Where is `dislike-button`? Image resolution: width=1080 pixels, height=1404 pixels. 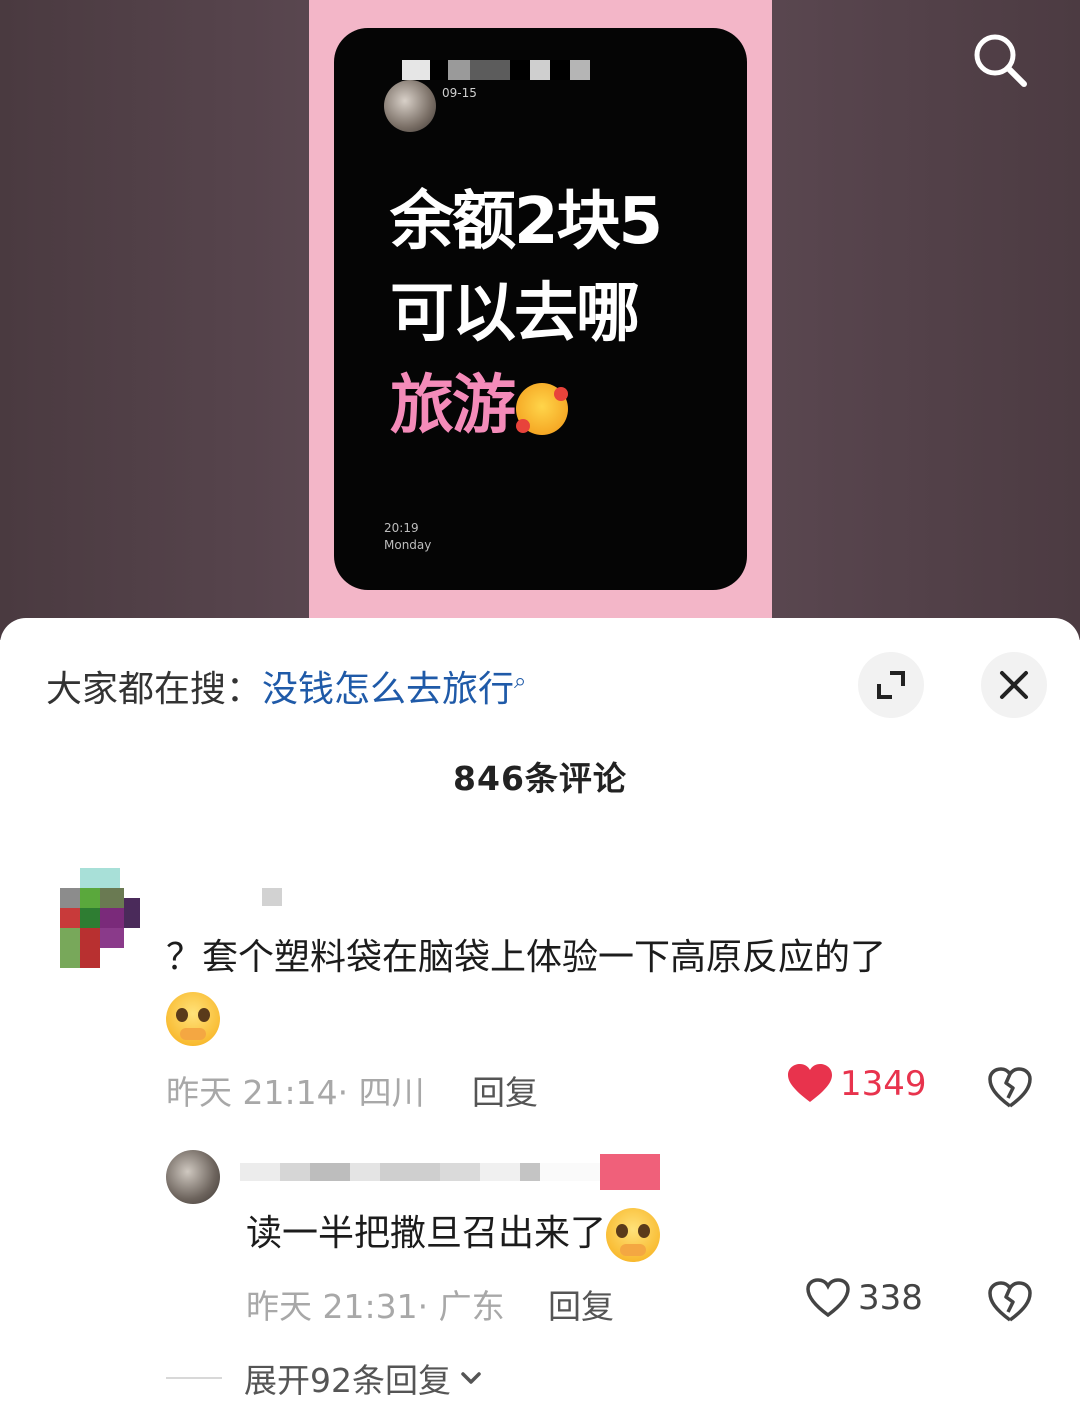 dislike-button is located at coordinates (1010, 1088).